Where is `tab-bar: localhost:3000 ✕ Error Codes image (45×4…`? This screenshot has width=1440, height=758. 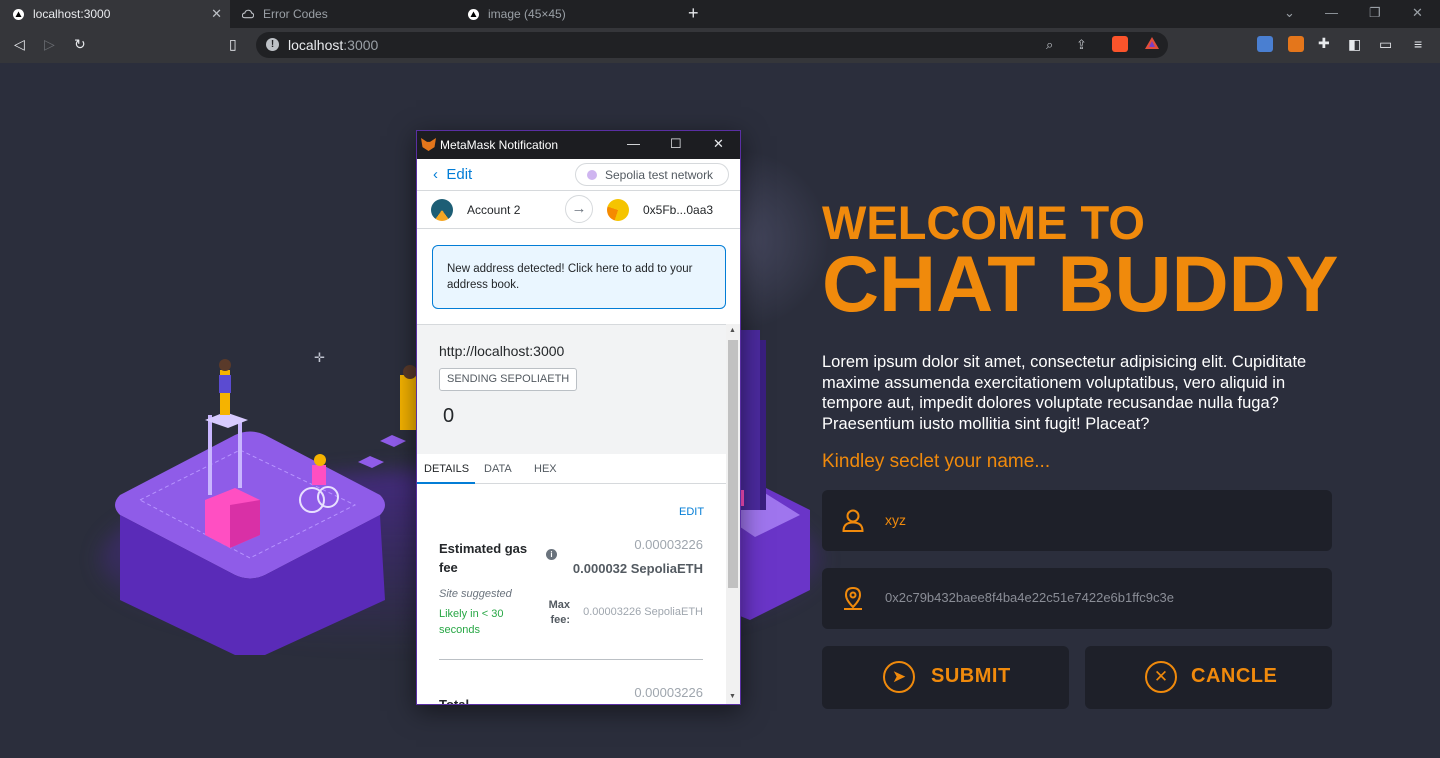
tab-bar: localhost:3000 ✕ Error Codes image (45×4… is located at coordinates (720, 14).